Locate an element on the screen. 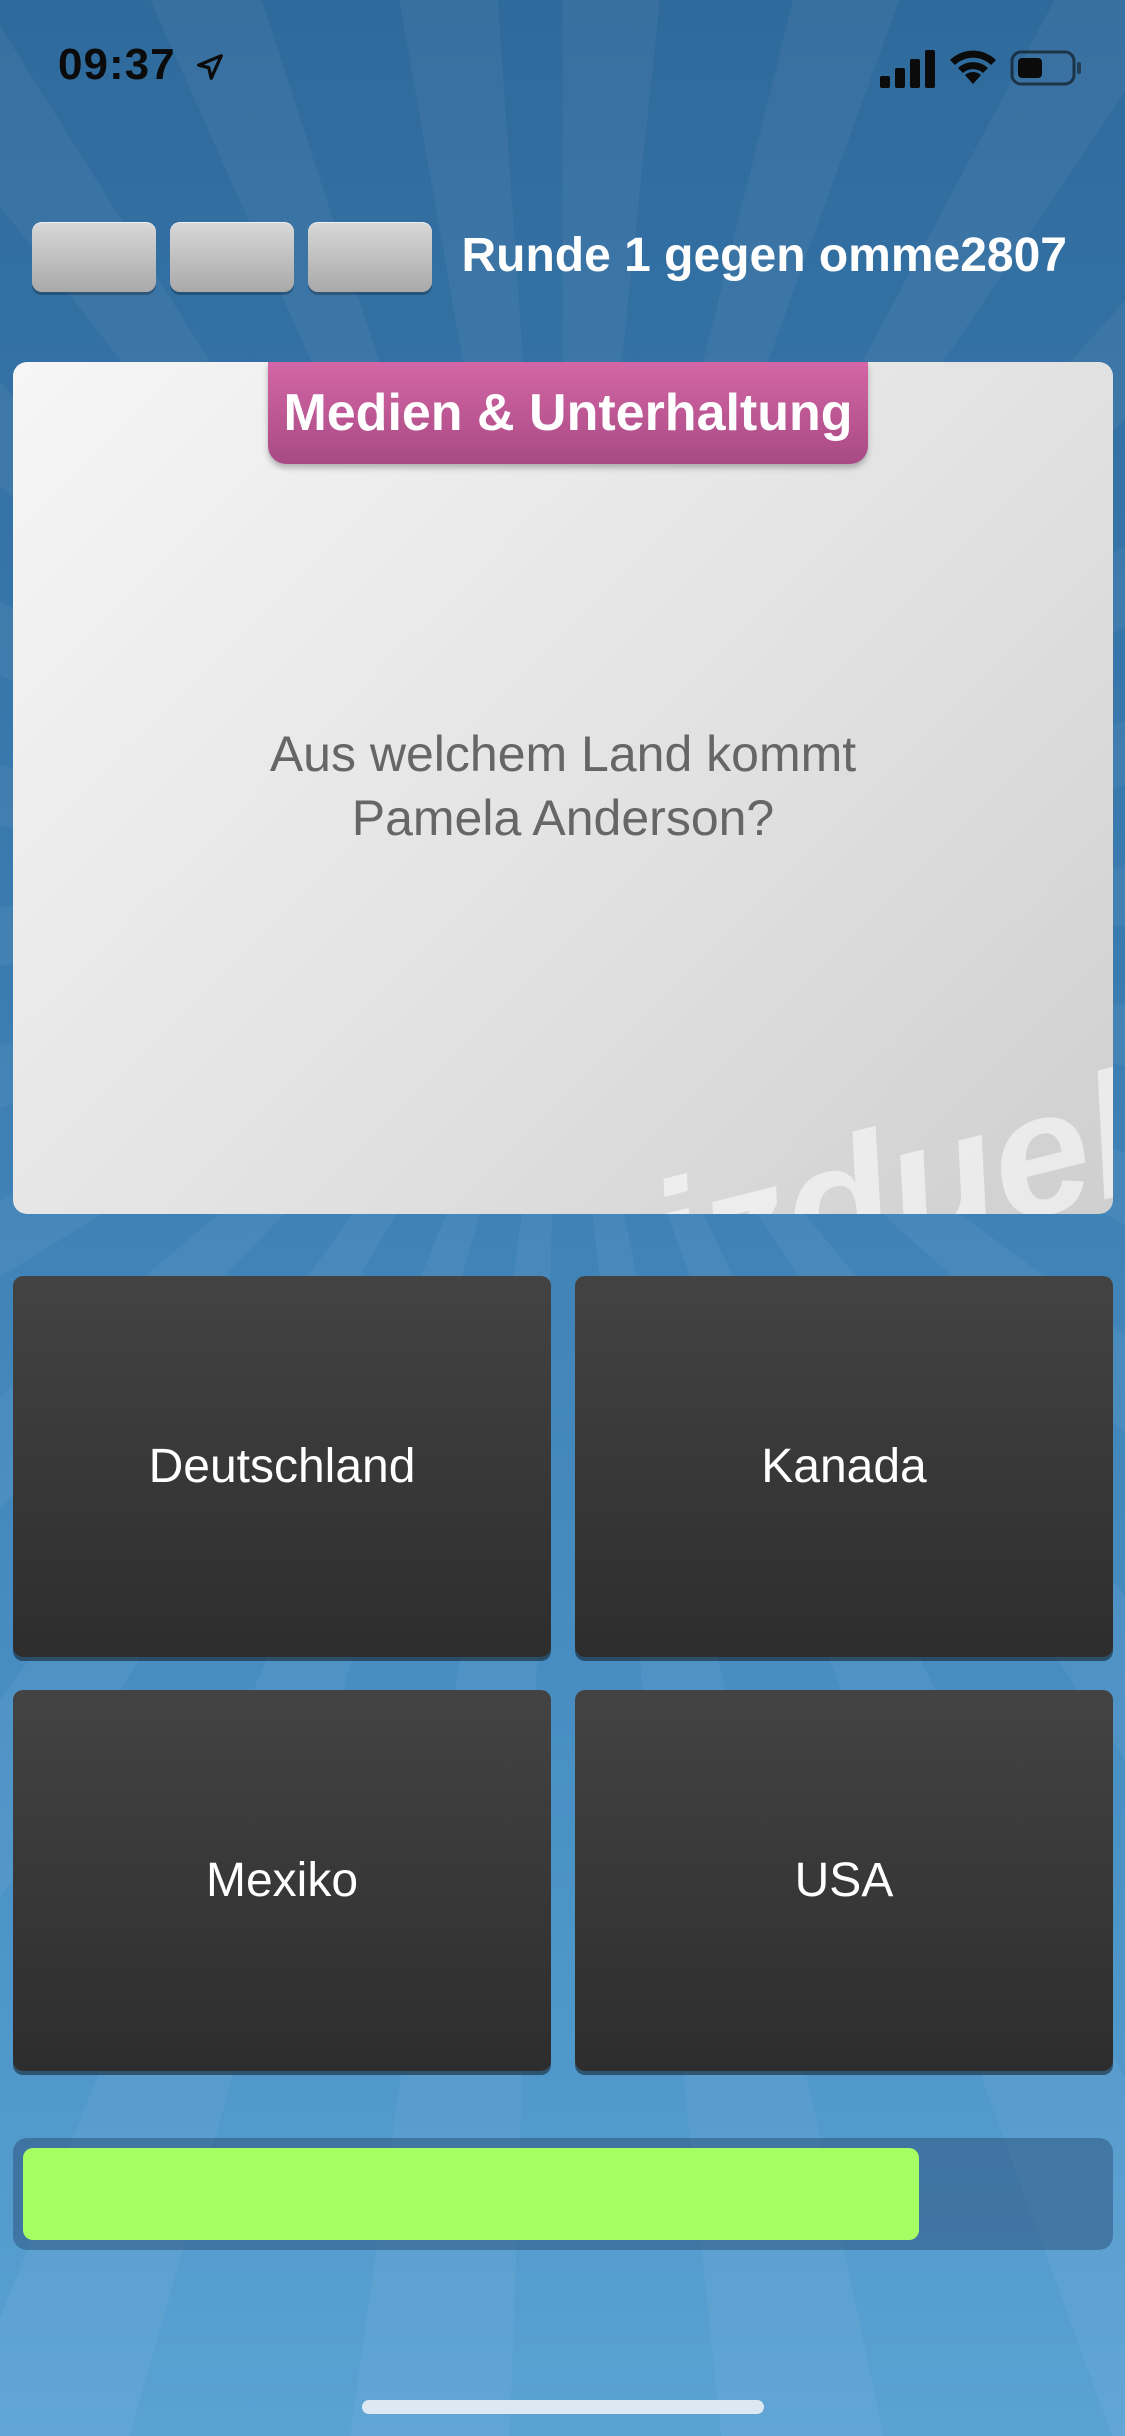  answer-label: Kanada is located at coordinates (844, 1466).